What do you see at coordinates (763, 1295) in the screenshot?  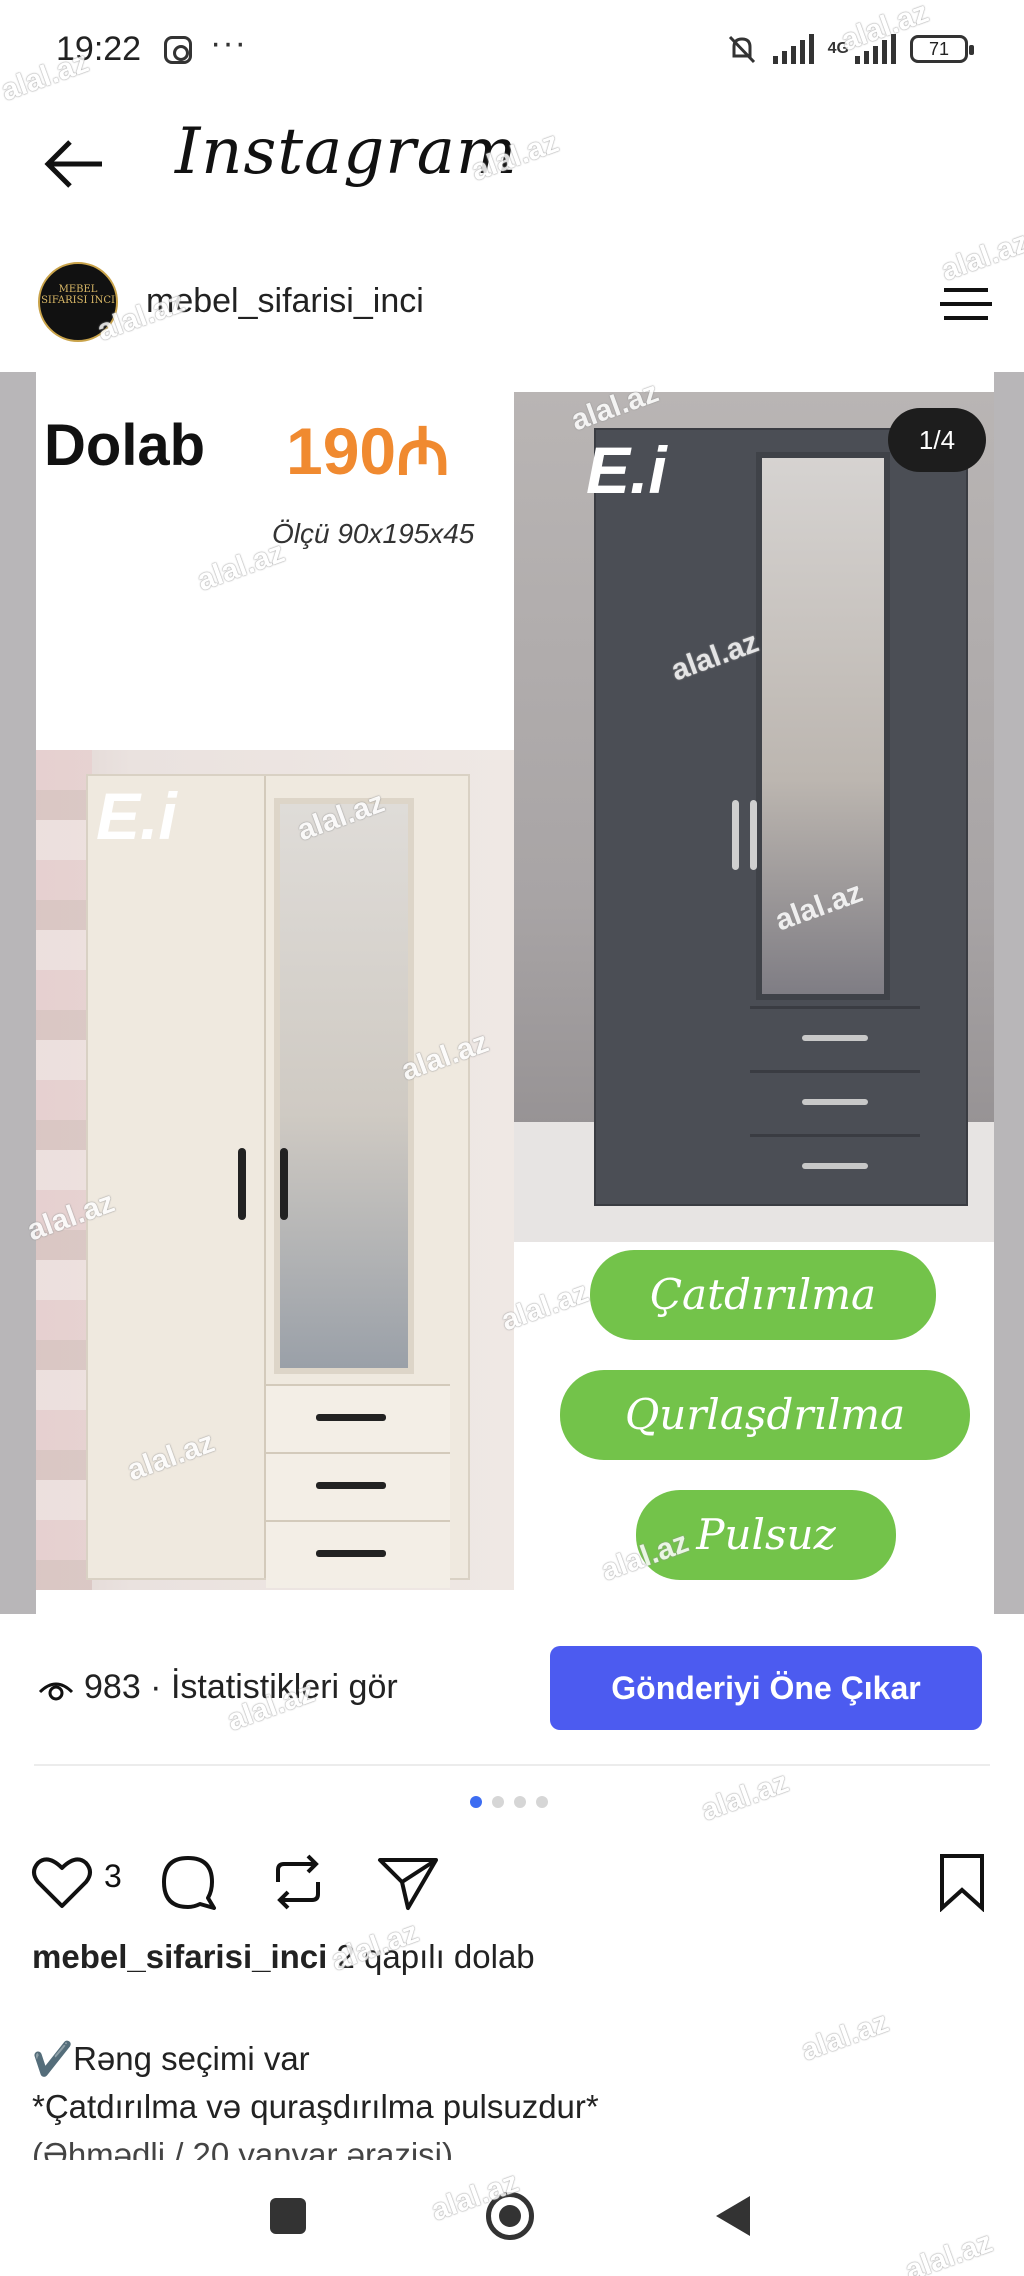 I see `pill-delivery: Çatdırılma` at bounding box center [763, 1295].